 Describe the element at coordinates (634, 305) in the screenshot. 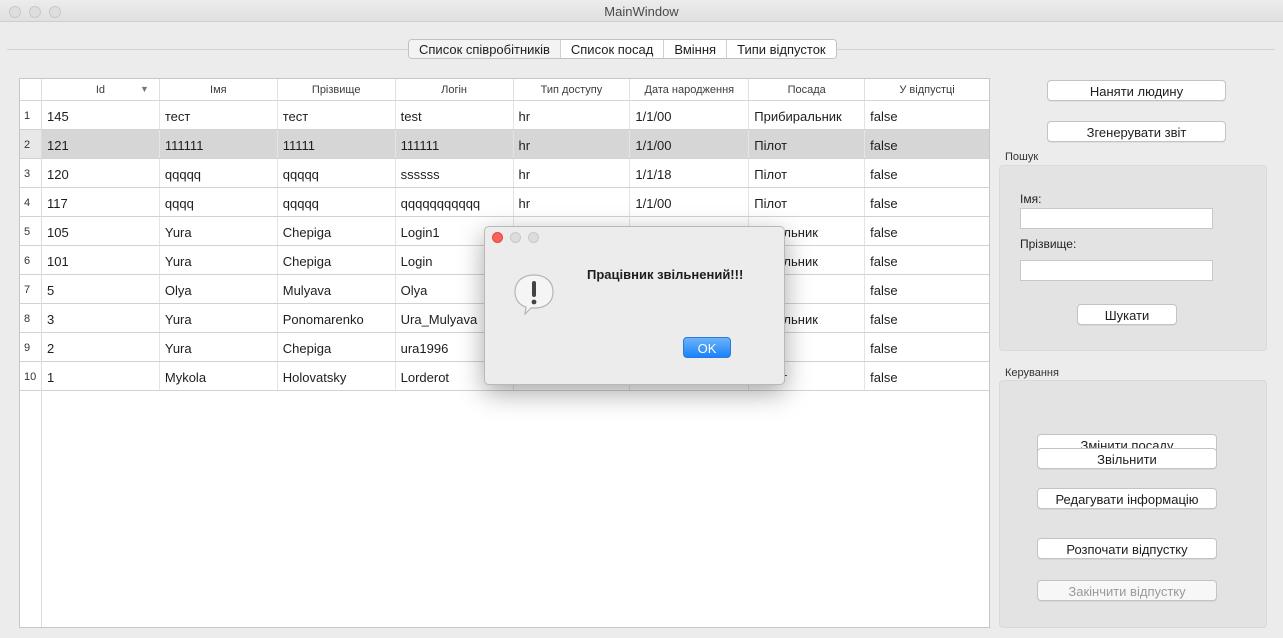

I see `alert-dialog: Працівник звільнений!!! OK` at that location.